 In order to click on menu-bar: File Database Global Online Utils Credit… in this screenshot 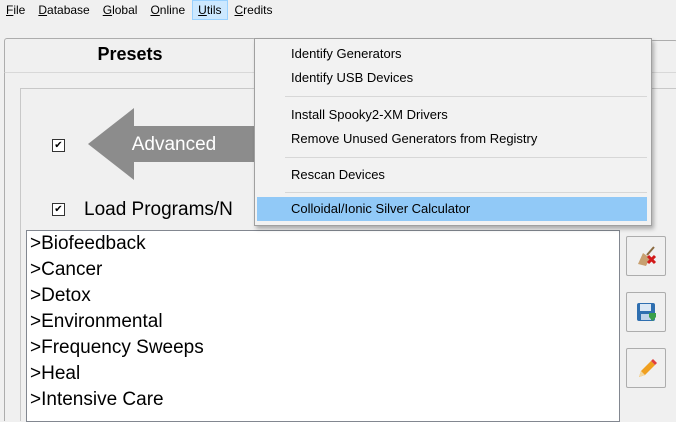, I will do `click(338, 10)`.